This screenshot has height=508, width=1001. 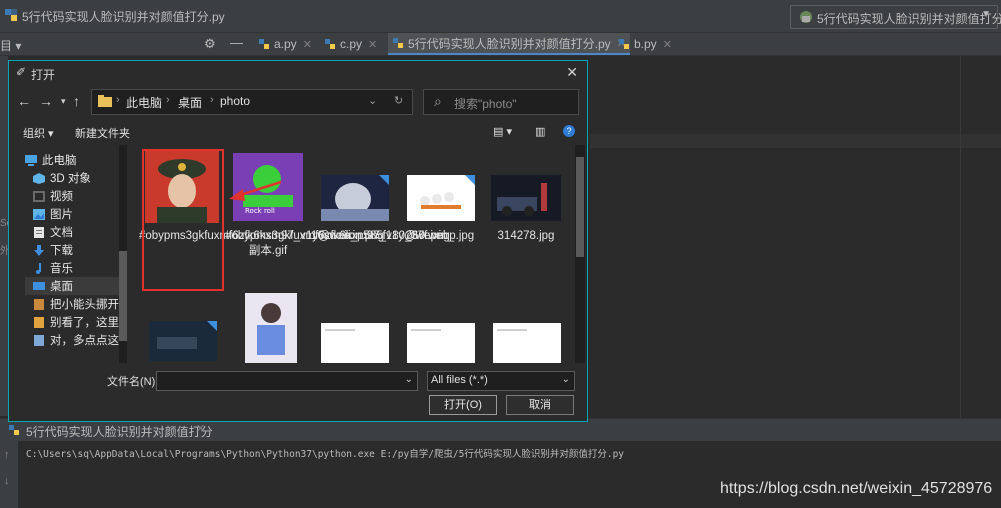 What do you see at coordinates (260, 211) in the screenshot?
I see `svg-text: Rock roll` at bounding box center [260, 211].